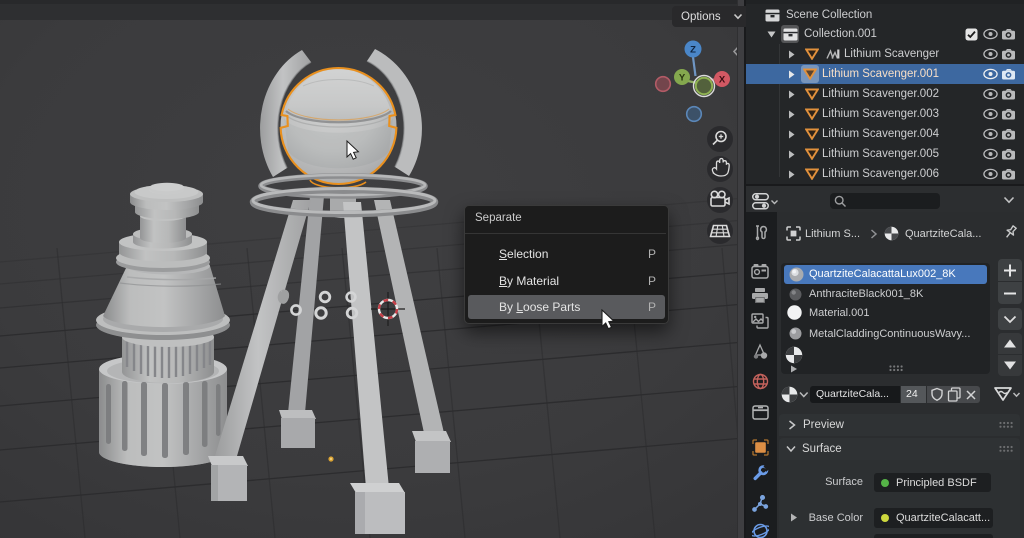  I want to click on svg-text: Y, so click(682, 78).